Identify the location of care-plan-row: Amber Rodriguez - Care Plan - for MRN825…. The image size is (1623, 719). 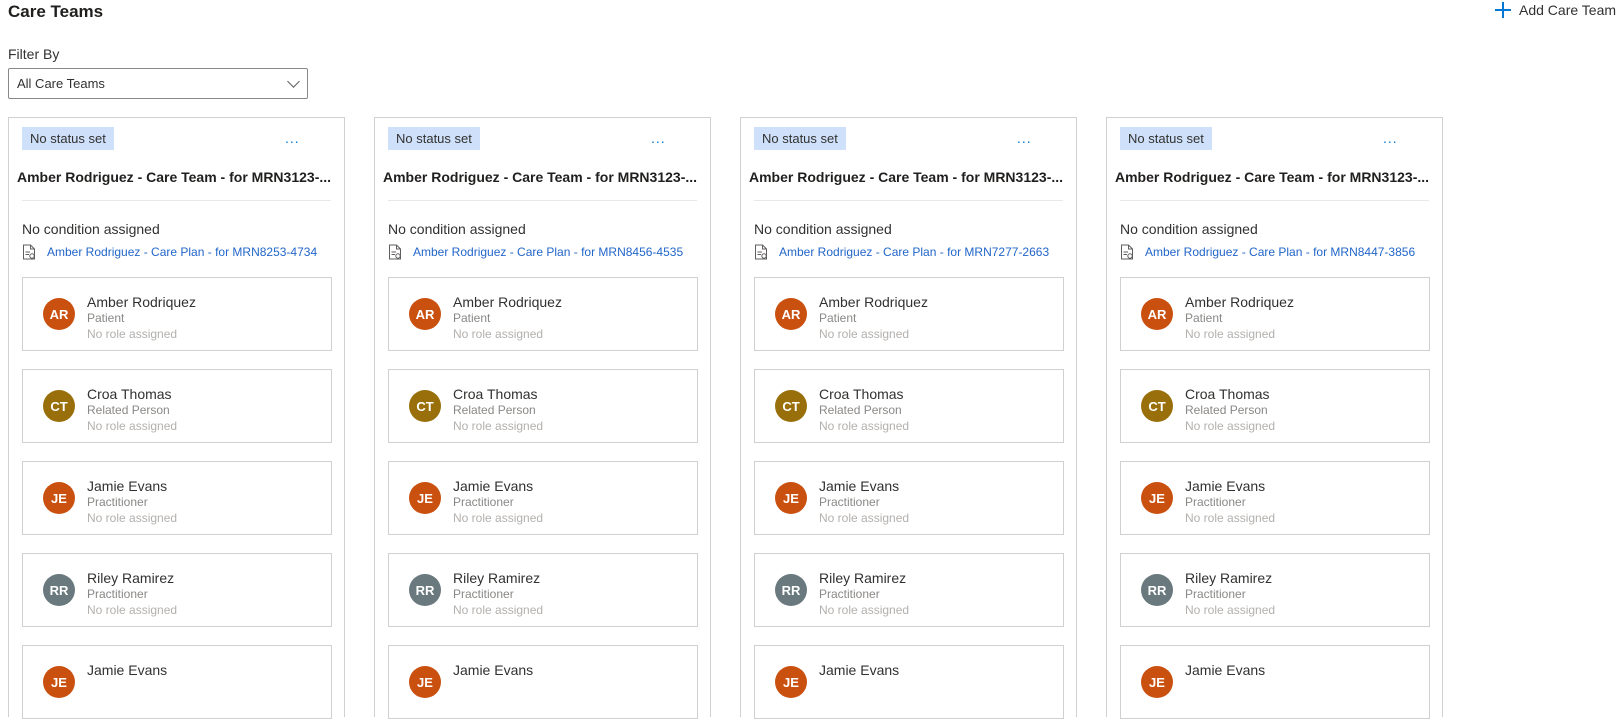
(169, 252).